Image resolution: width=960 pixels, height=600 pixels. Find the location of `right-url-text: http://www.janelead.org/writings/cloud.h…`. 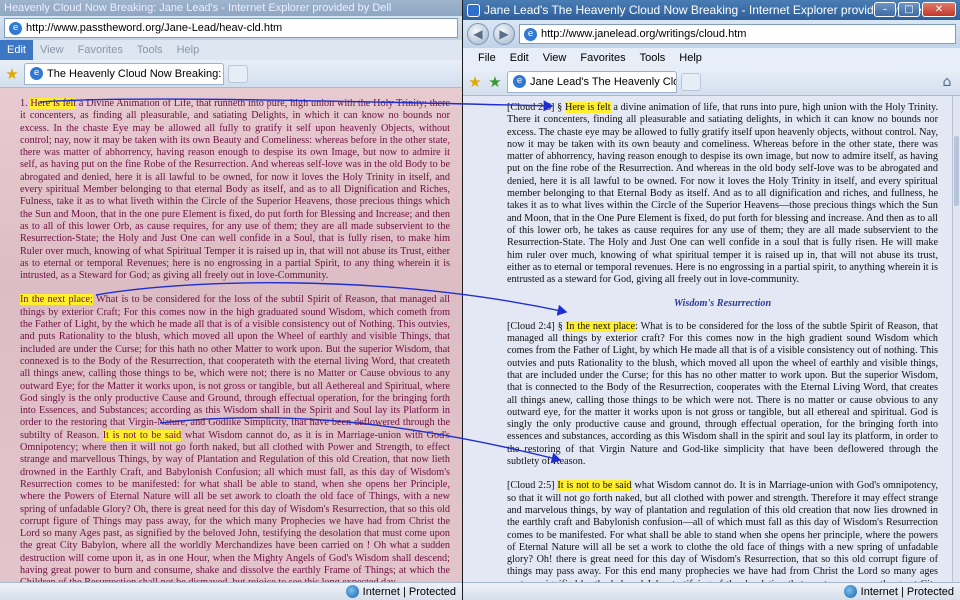

right-url-text: http://www.janelead.org/writings/cloud.h… is located at coordinates (644, 34).